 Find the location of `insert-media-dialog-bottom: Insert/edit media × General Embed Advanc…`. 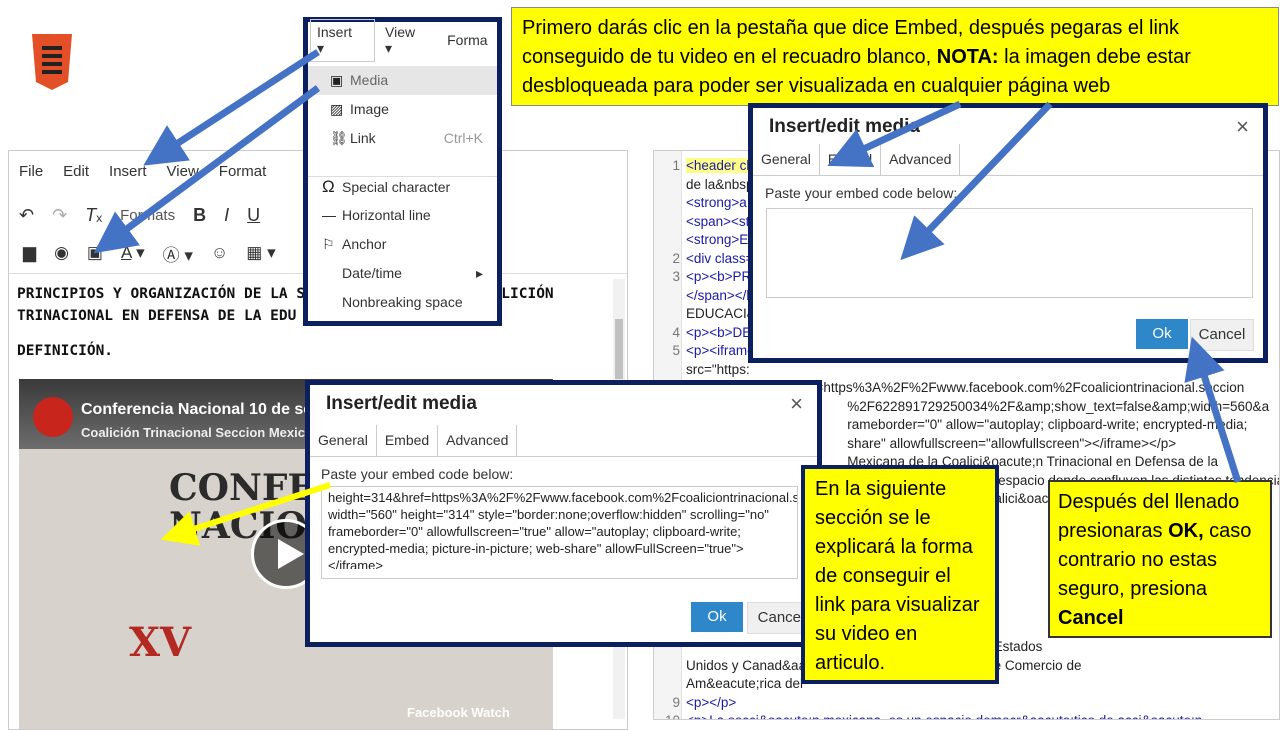

insert-media-dialog-bottom: Insert/edit media × General Embed Advanc… is located at coordinates (563, 513).